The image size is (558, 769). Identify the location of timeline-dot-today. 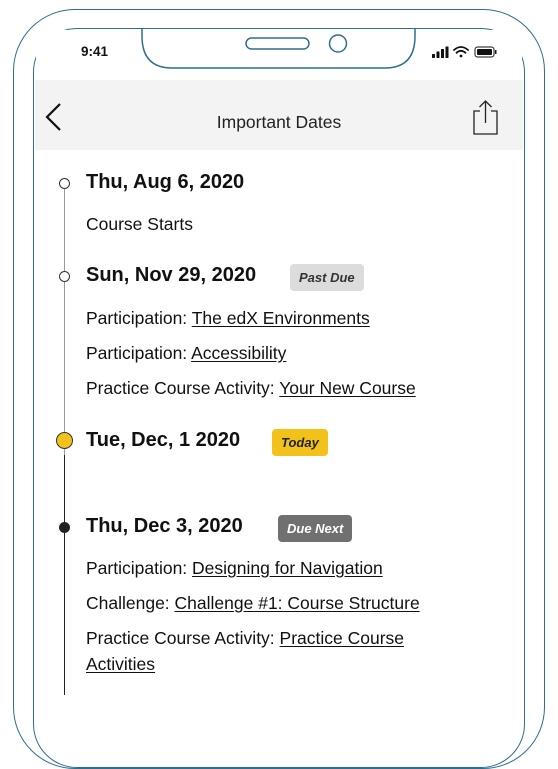
(64, 440).